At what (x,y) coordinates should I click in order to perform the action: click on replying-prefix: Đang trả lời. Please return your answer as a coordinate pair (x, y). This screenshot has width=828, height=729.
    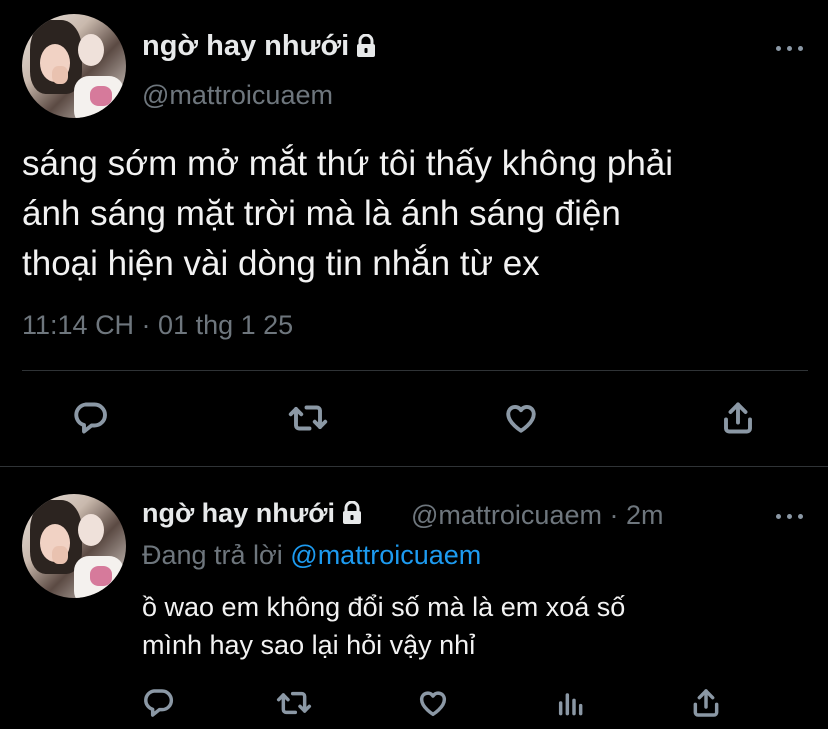
    Looking at the image, I should click on (212, 555).